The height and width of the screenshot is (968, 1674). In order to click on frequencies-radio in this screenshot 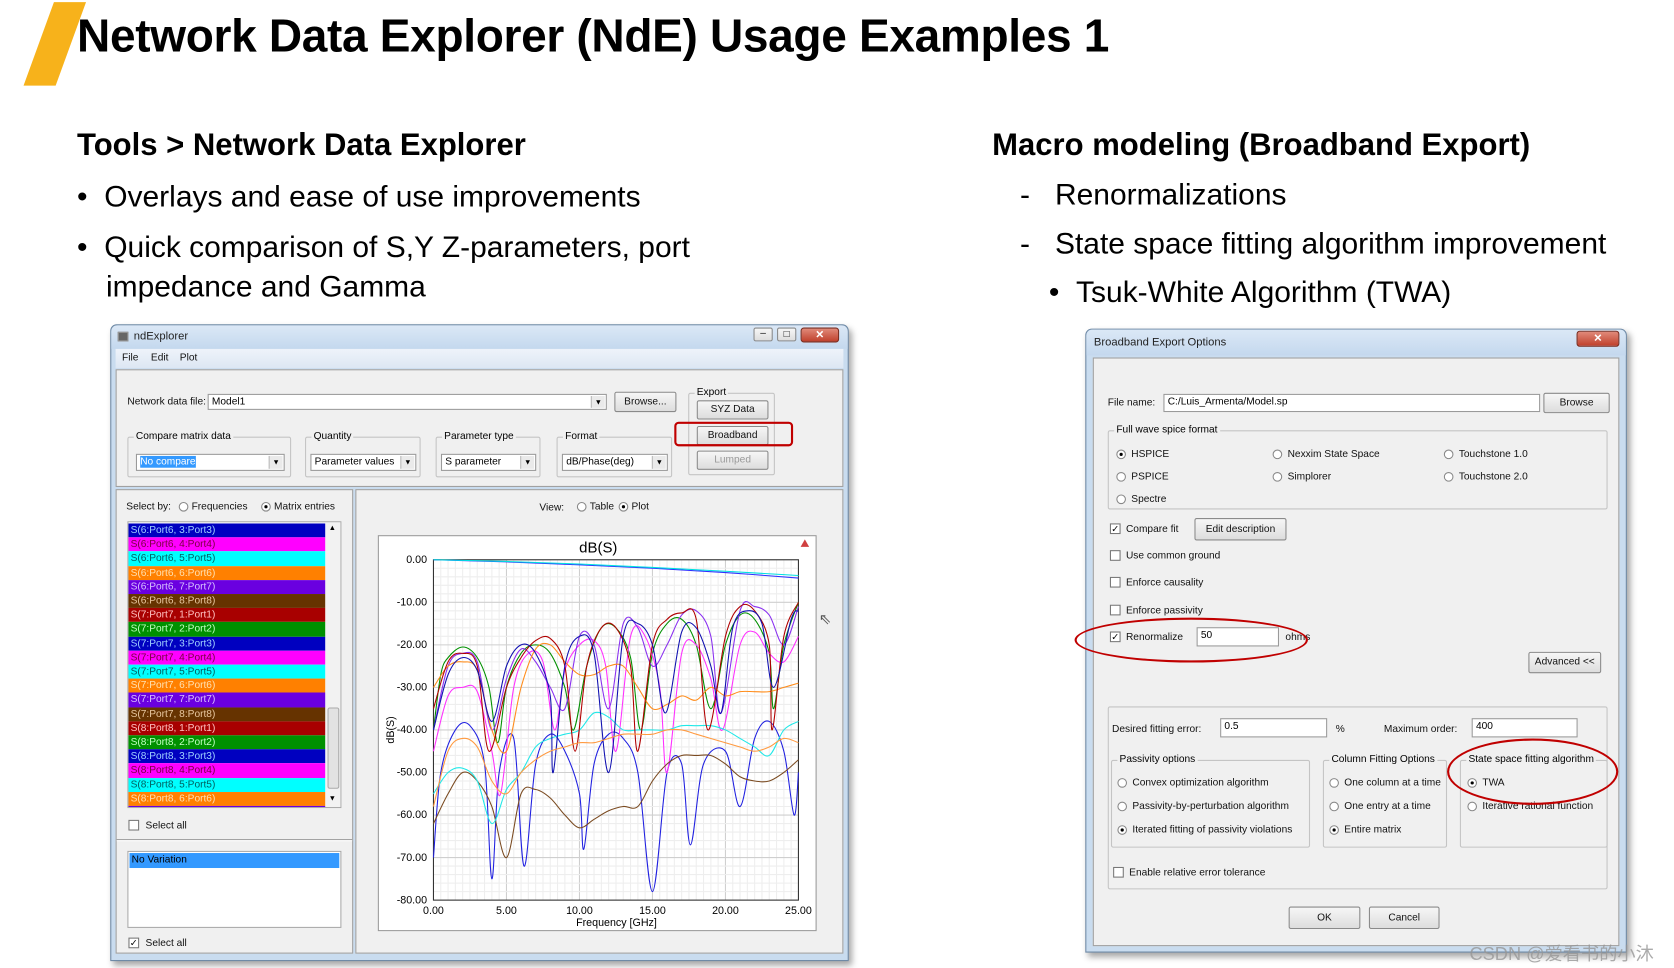, I will do `click(183, 506)`.